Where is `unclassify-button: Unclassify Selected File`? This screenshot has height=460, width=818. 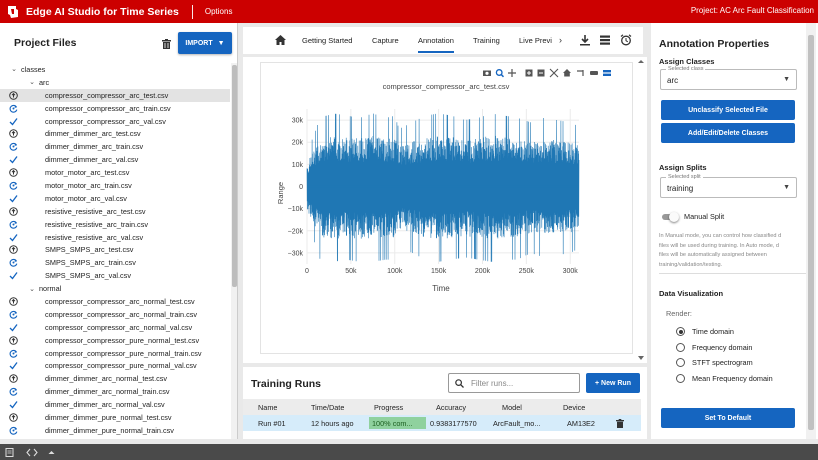
unclassify-button: Unclassify Selected File is located at coordinates (728, 110).